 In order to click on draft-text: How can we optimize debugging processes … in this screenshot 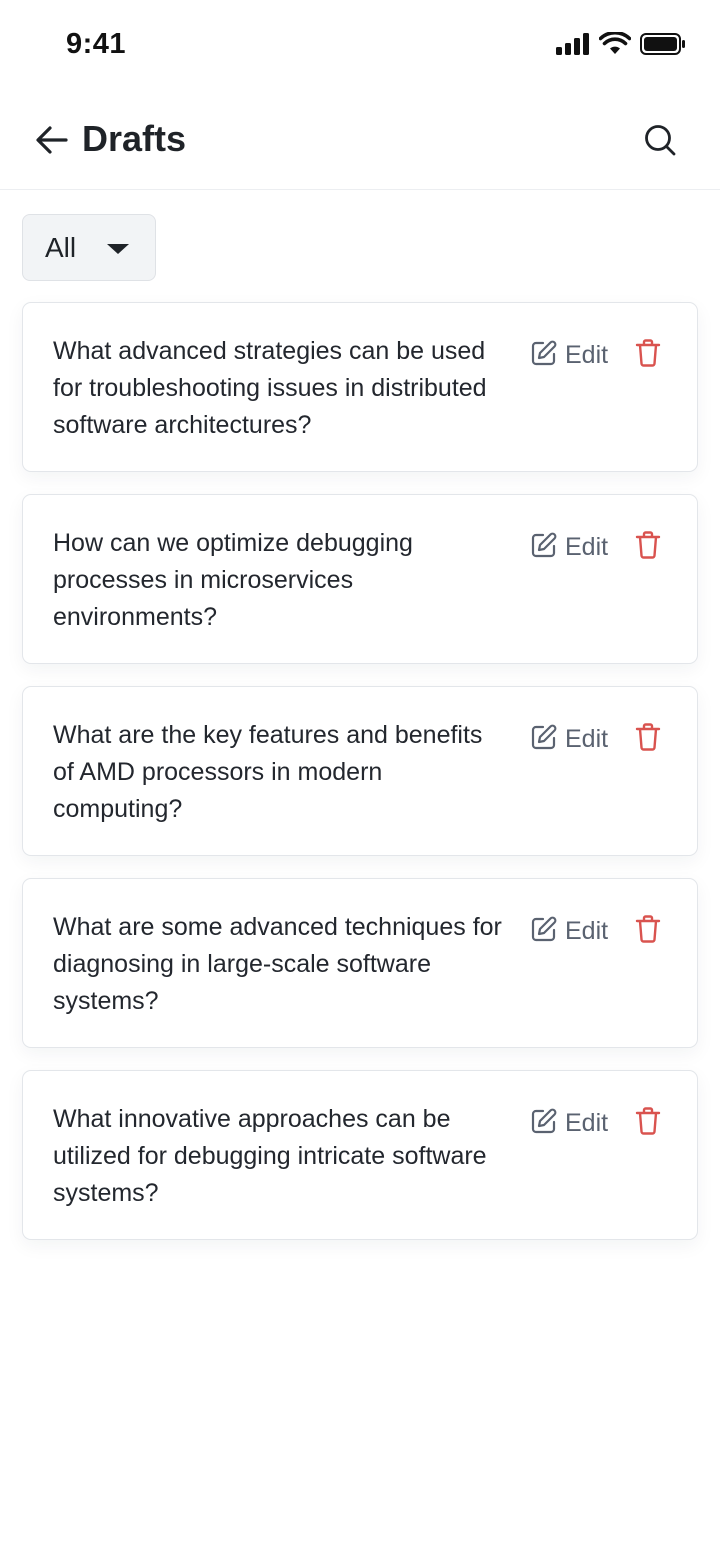, I will do `click(233, 580)`.